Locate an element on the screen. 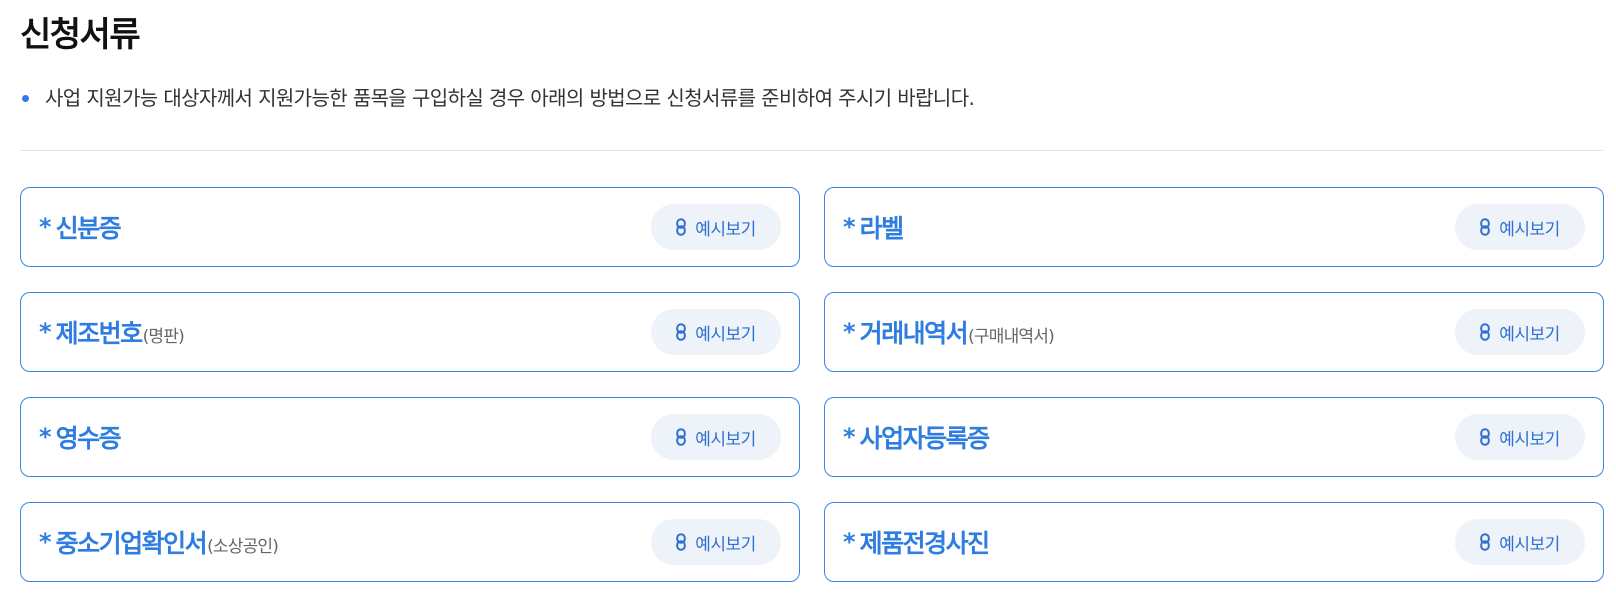 This screenshot has height=601, width=1616. document-title: * 제품전경사진 is located at coordinates (916, 542).